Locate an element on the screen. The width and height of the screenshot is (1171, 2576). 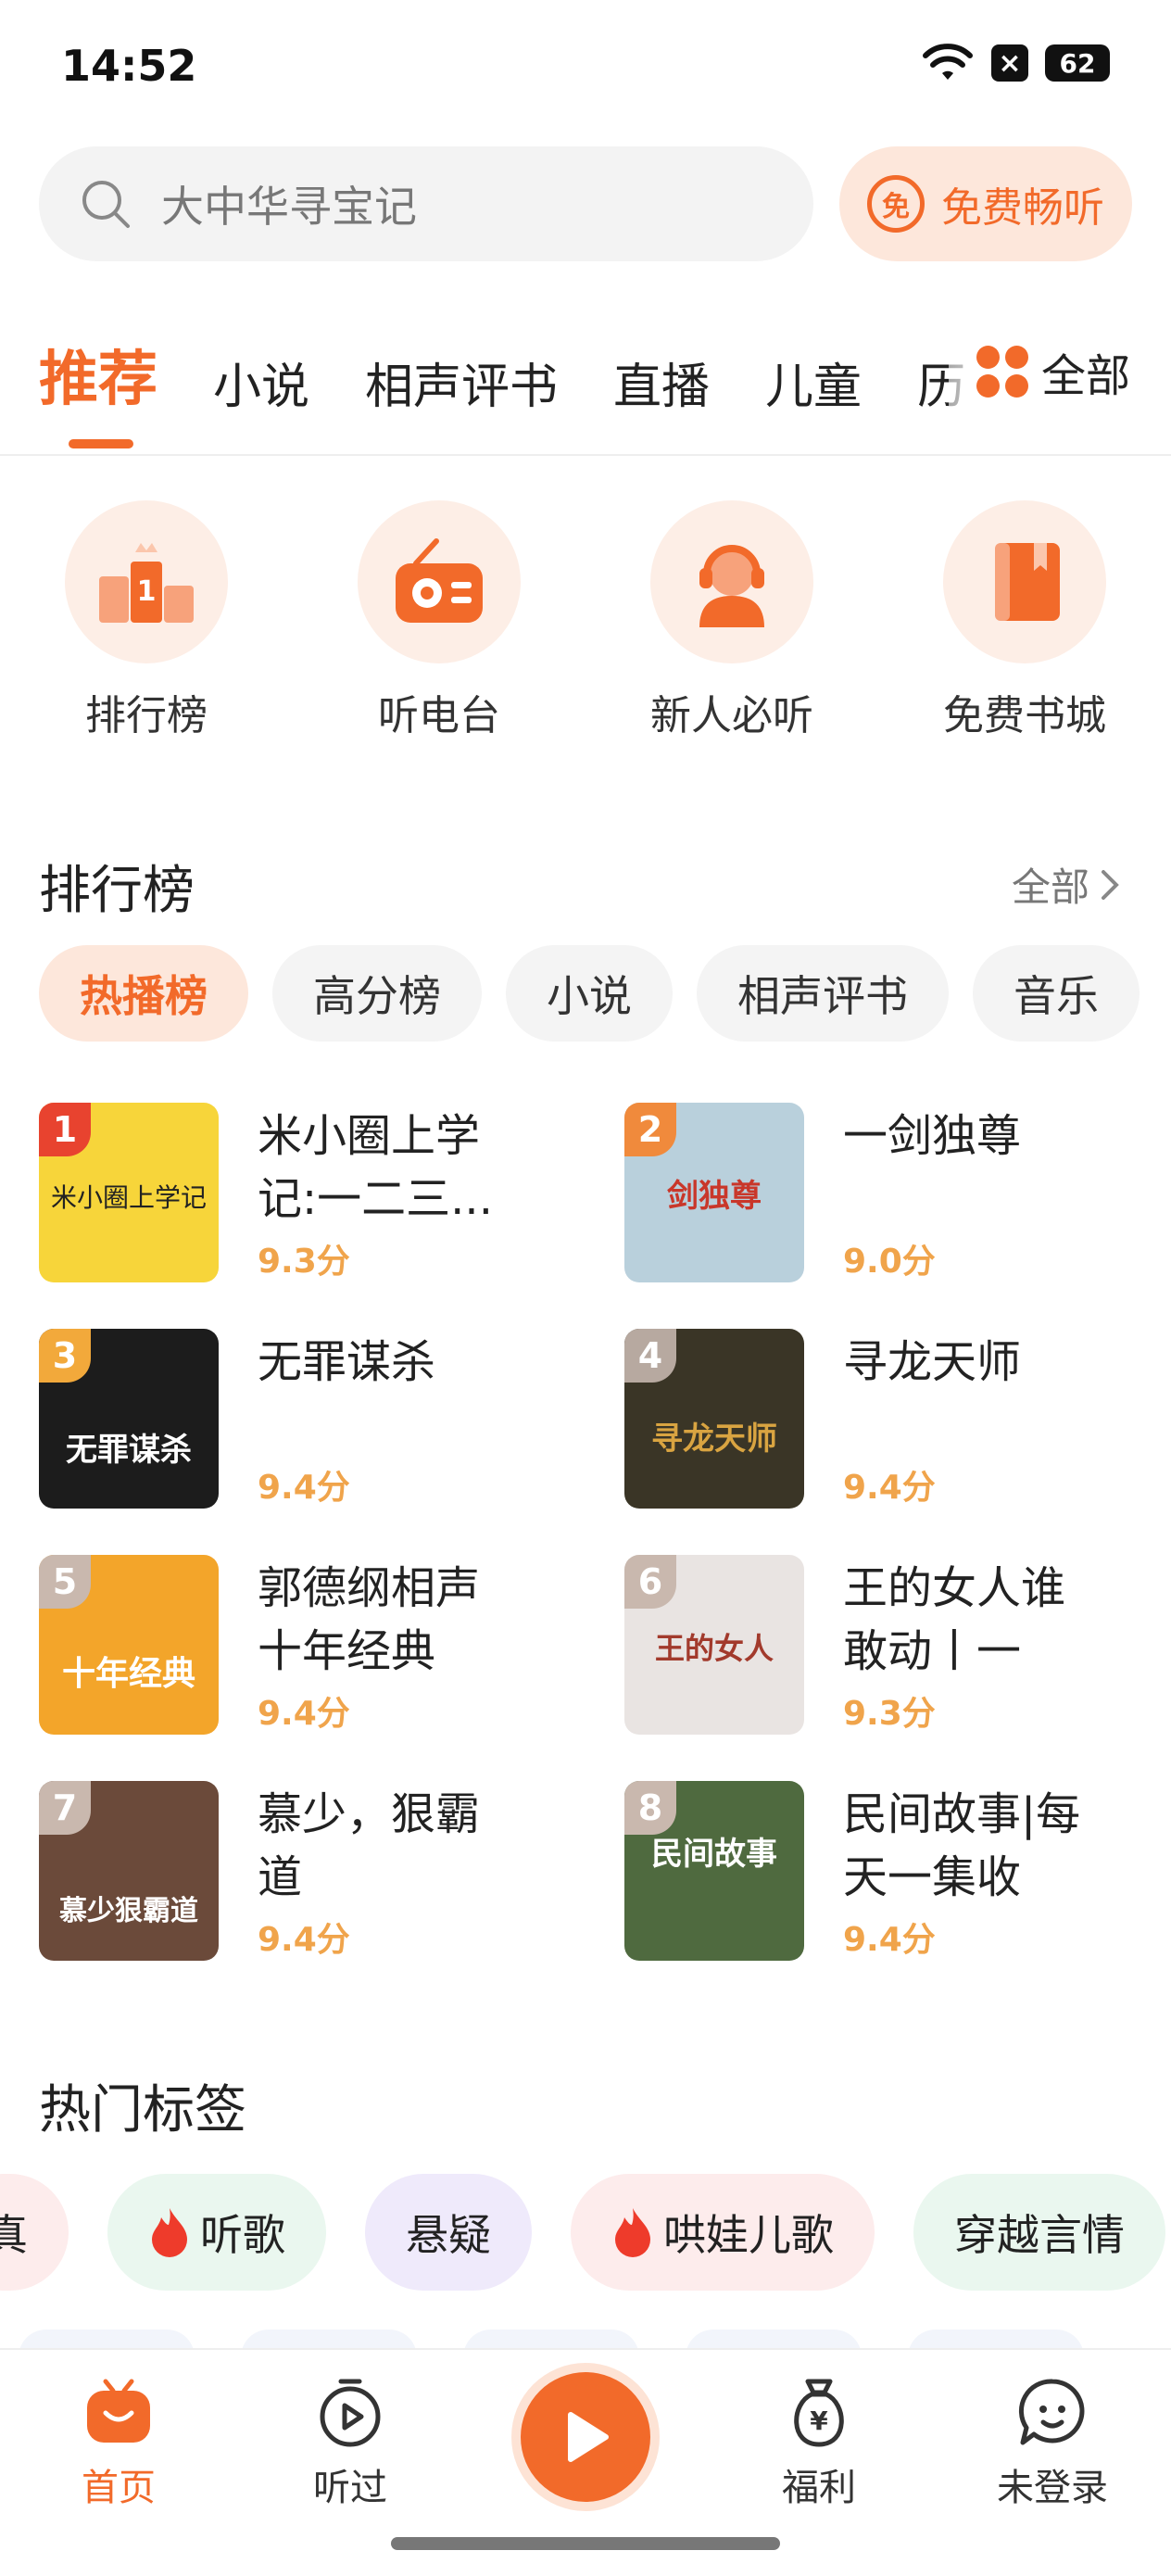
hot-tag: 哄娃儿歌 is located at coordinates (723, 2232).